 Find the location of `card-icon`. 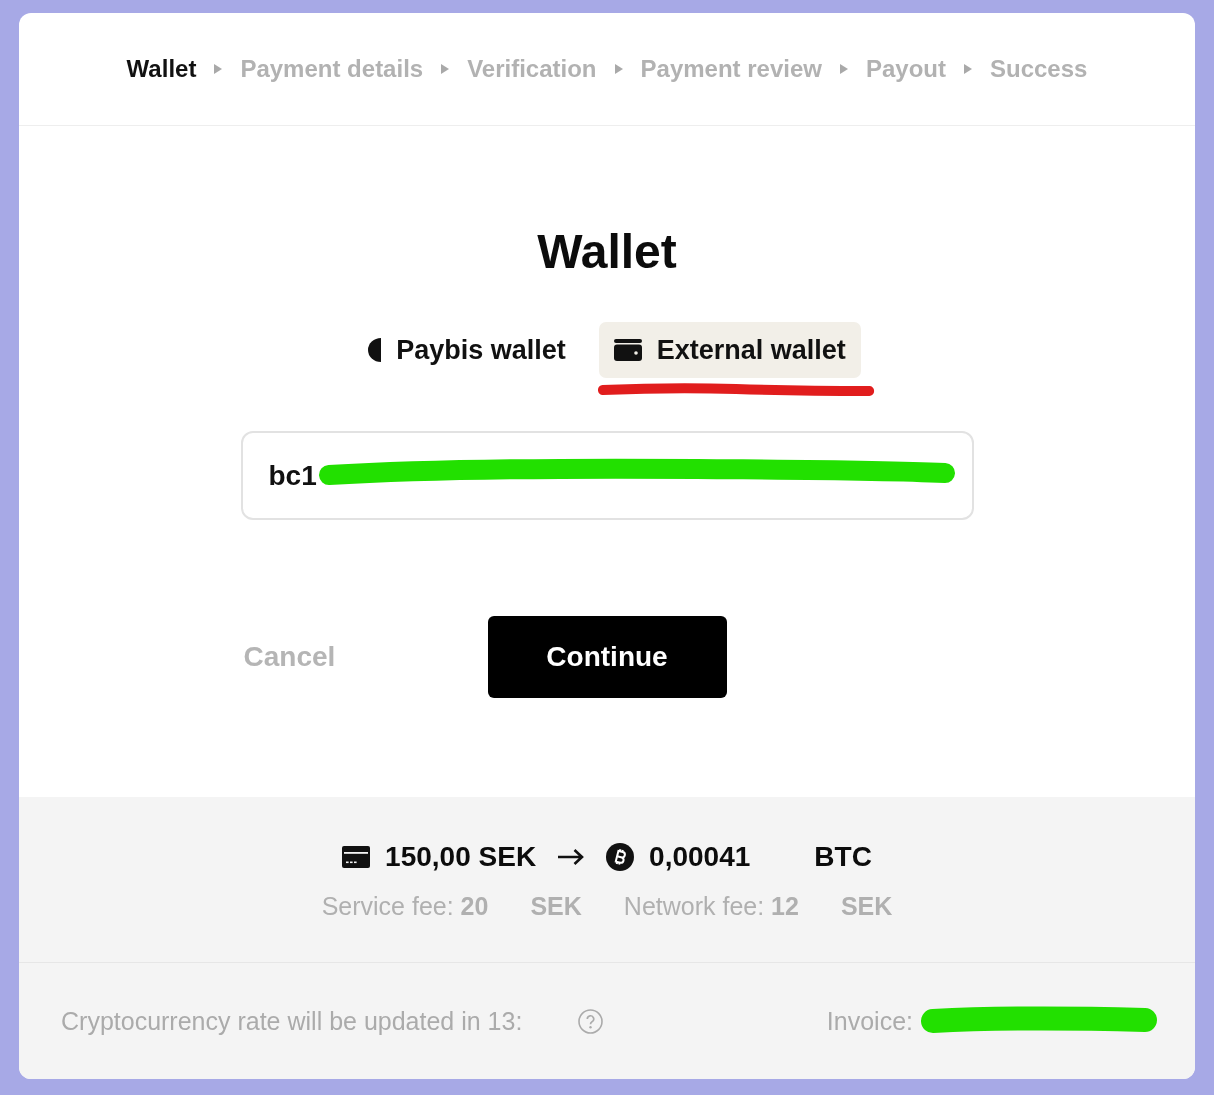

card-icon is located at coordinates (356, 857).